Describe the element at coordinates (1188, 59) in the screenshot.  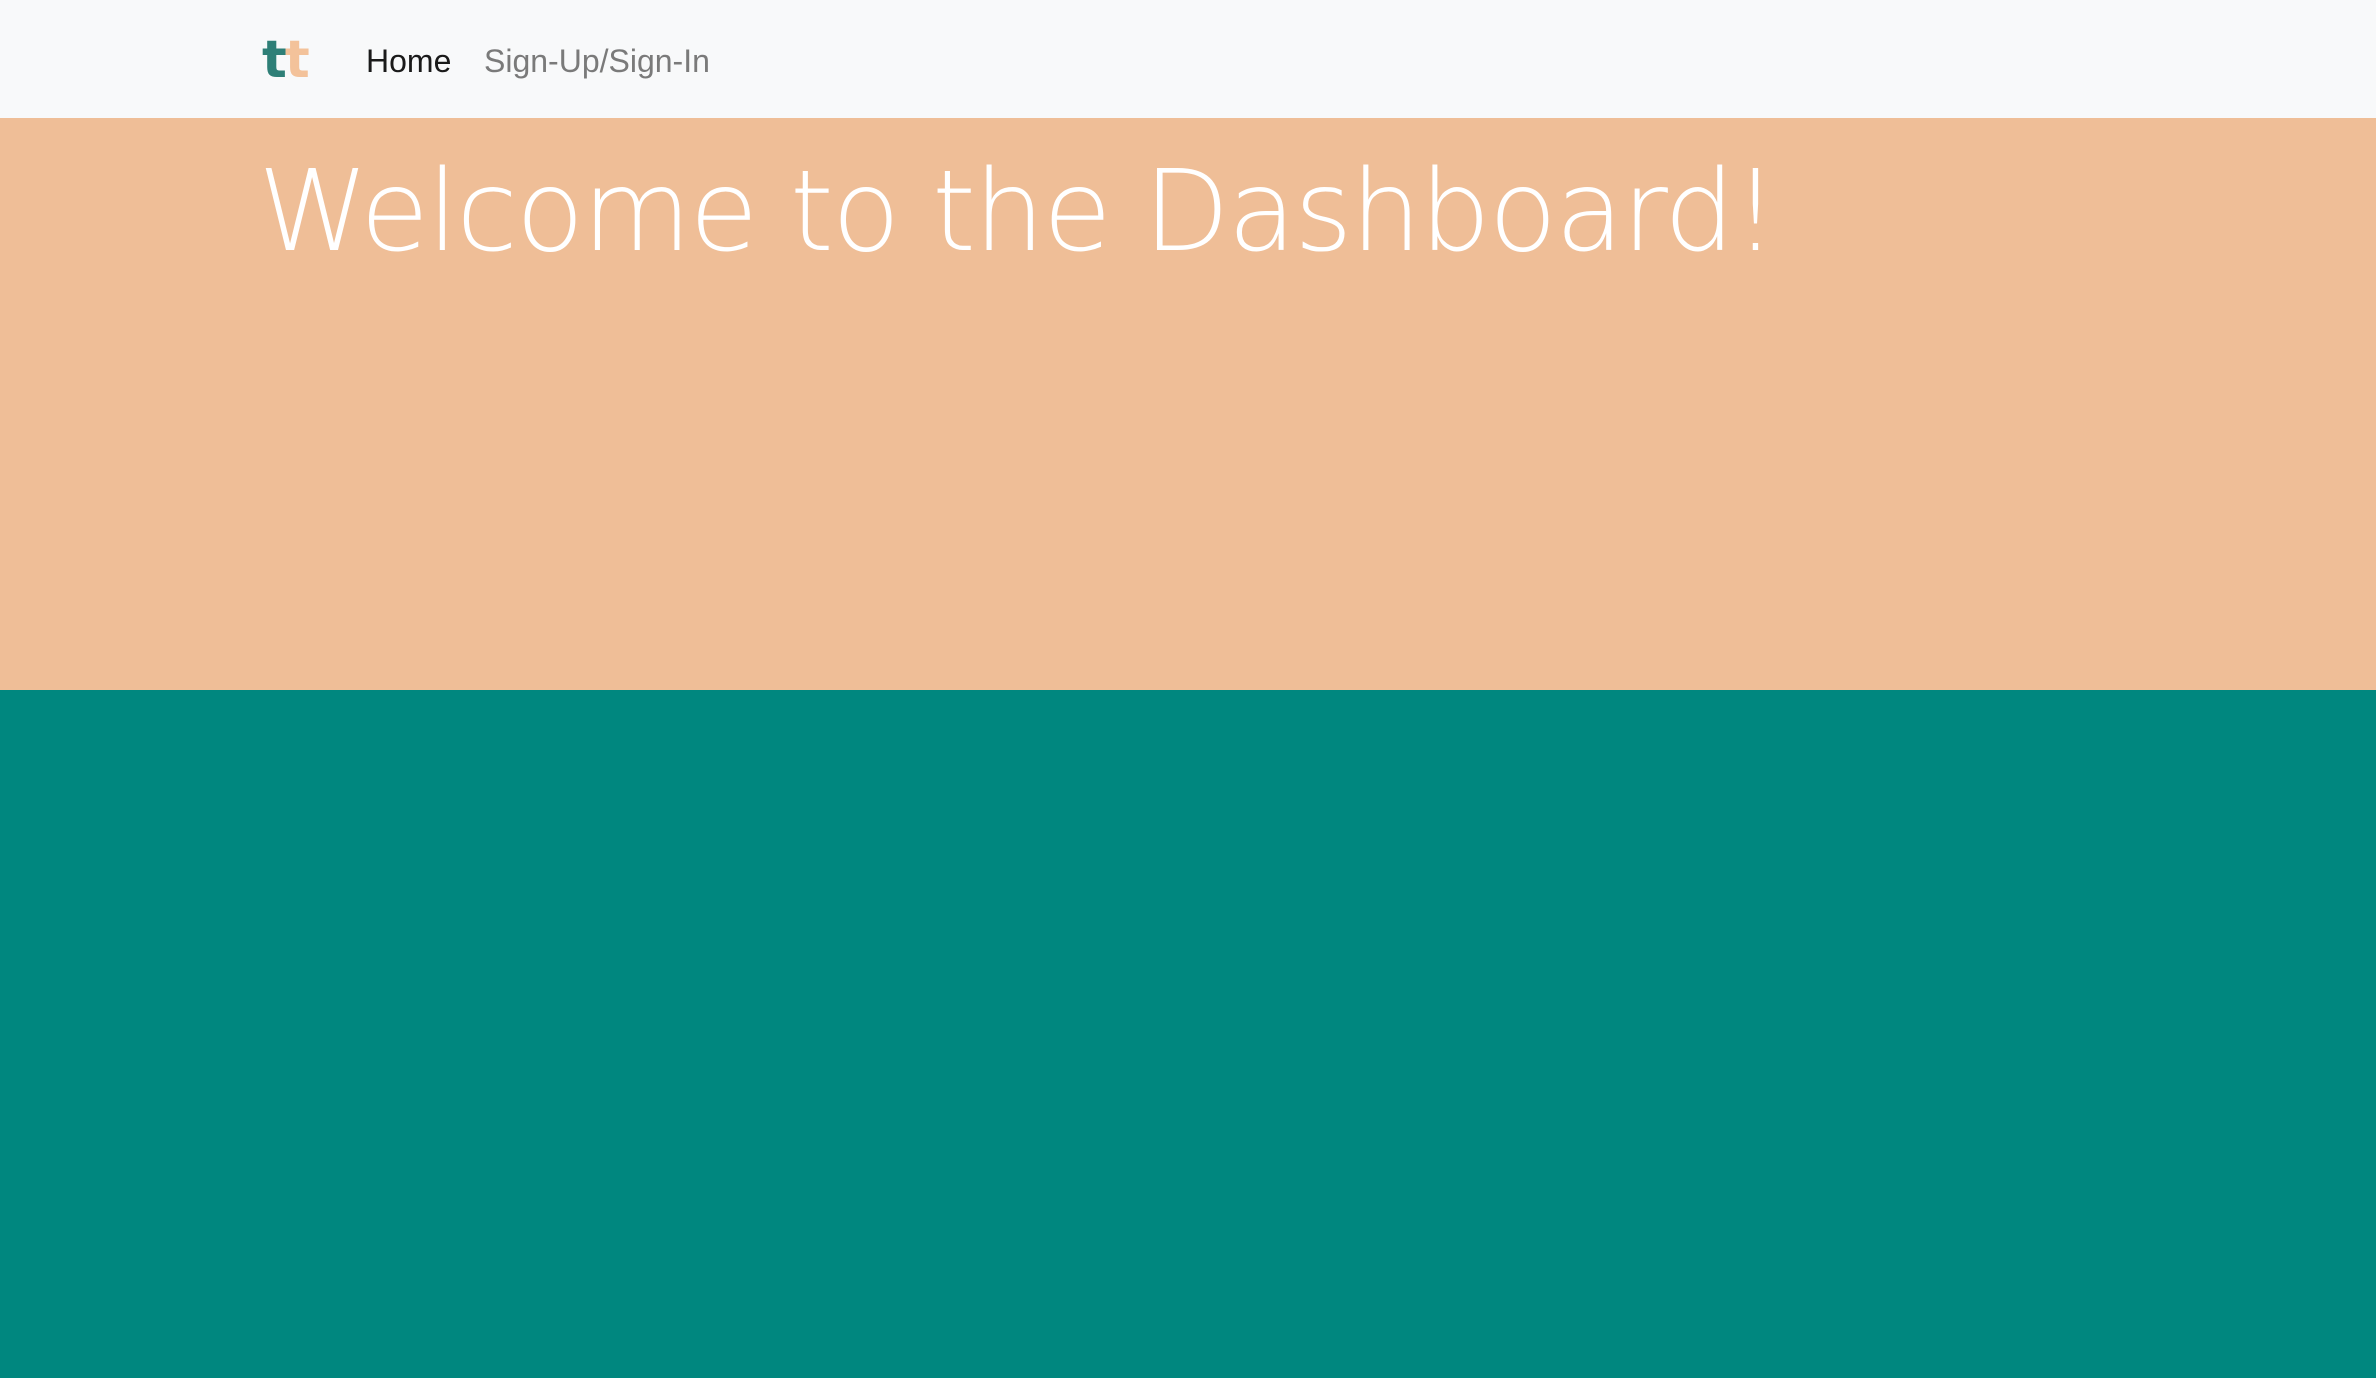
I see `top-navbar: t t Home Sign-Up/Sign-In` at that location.